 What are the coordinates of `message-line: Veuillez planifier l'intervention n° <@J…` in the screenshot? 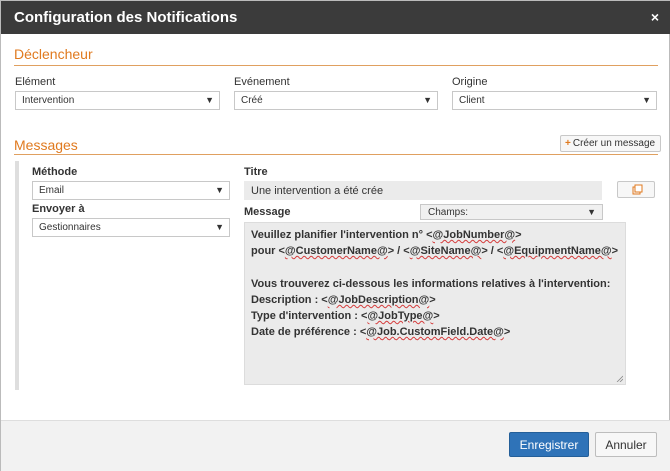 It's located at (435, 235).